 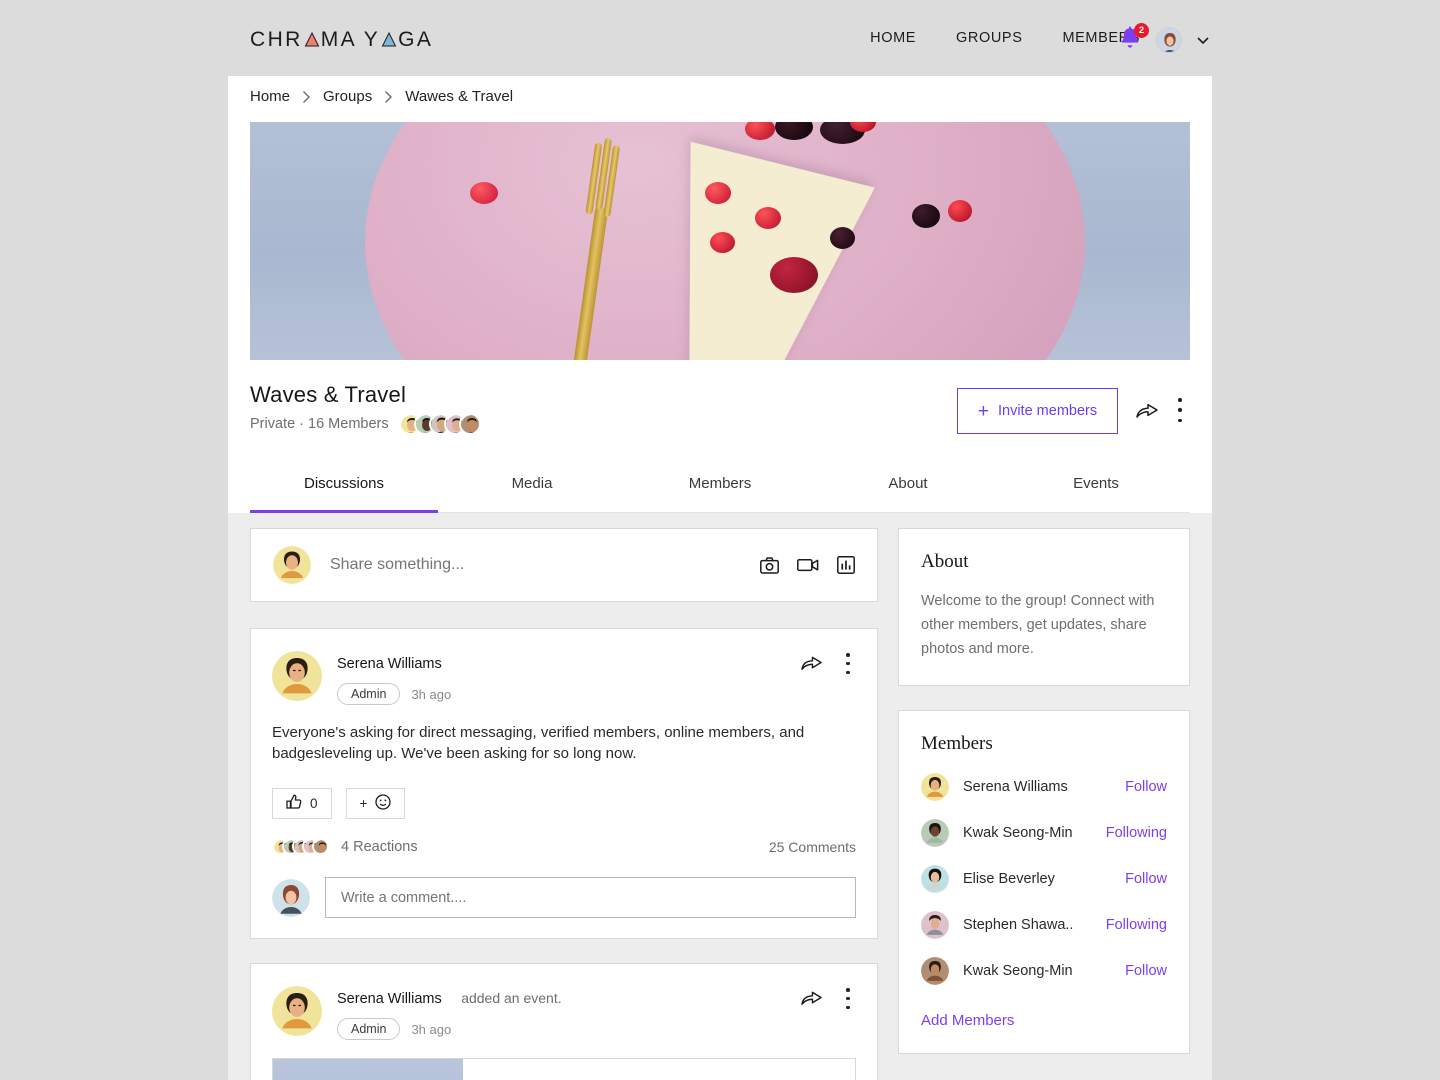 What do you see at coordinates (564, 678) in the screenshot?
I see `post-header: Serena Williams Admin 3h ago` at bounding box center [564, 678].